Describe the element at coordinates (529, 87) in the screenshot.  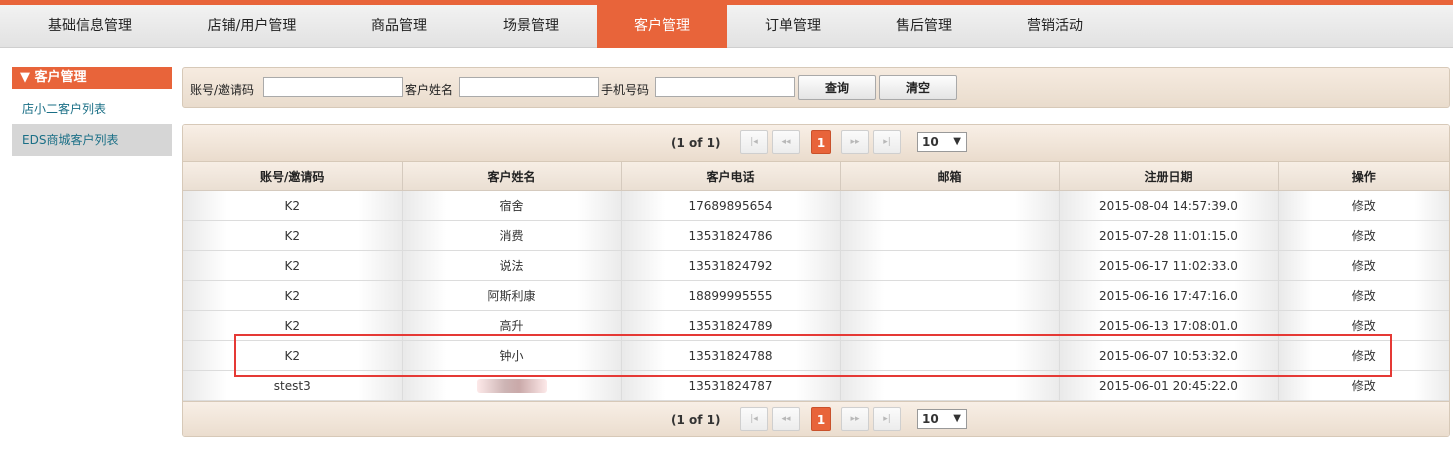
I see `customer-name-input` at that location.